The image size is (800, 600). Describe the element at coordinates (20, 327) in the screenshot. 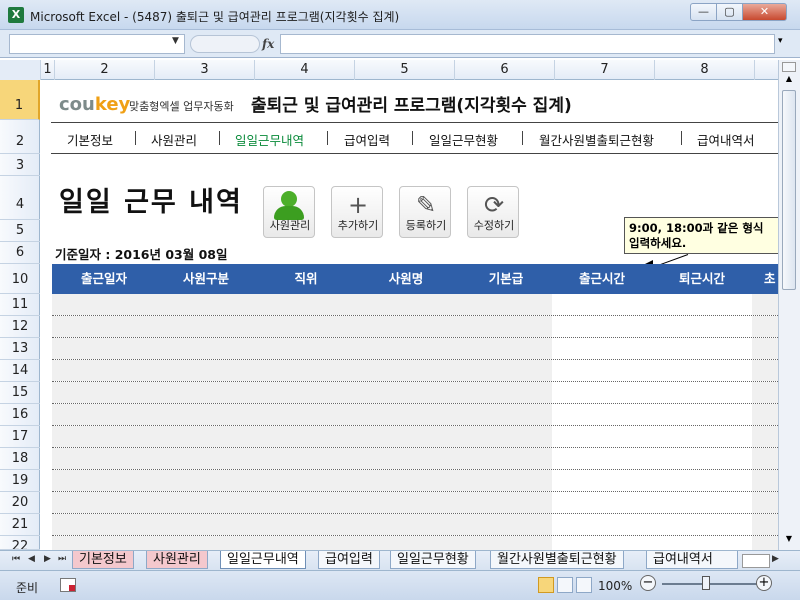

I see `row-header: 12` at that location.